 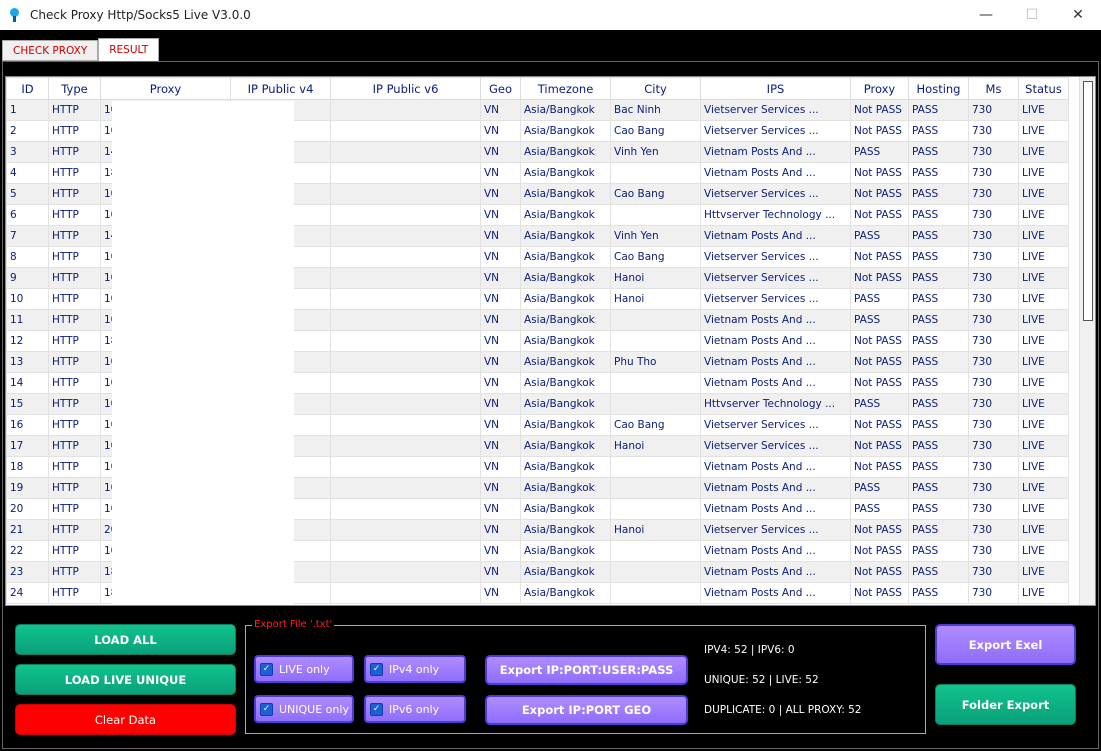 What do you see at coordinates (1087, 341) in the screenshot?
I see `vertical-scrollbar` at bounding box center [1087, 341].